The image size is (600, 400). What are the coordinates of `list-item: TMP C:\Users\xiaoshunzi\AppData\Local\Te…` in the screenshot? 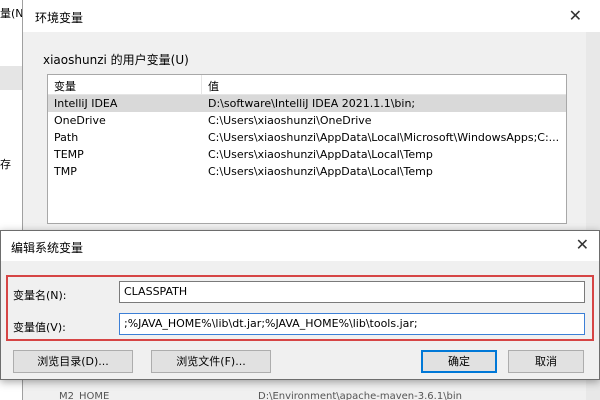 It's located at (307, 171).